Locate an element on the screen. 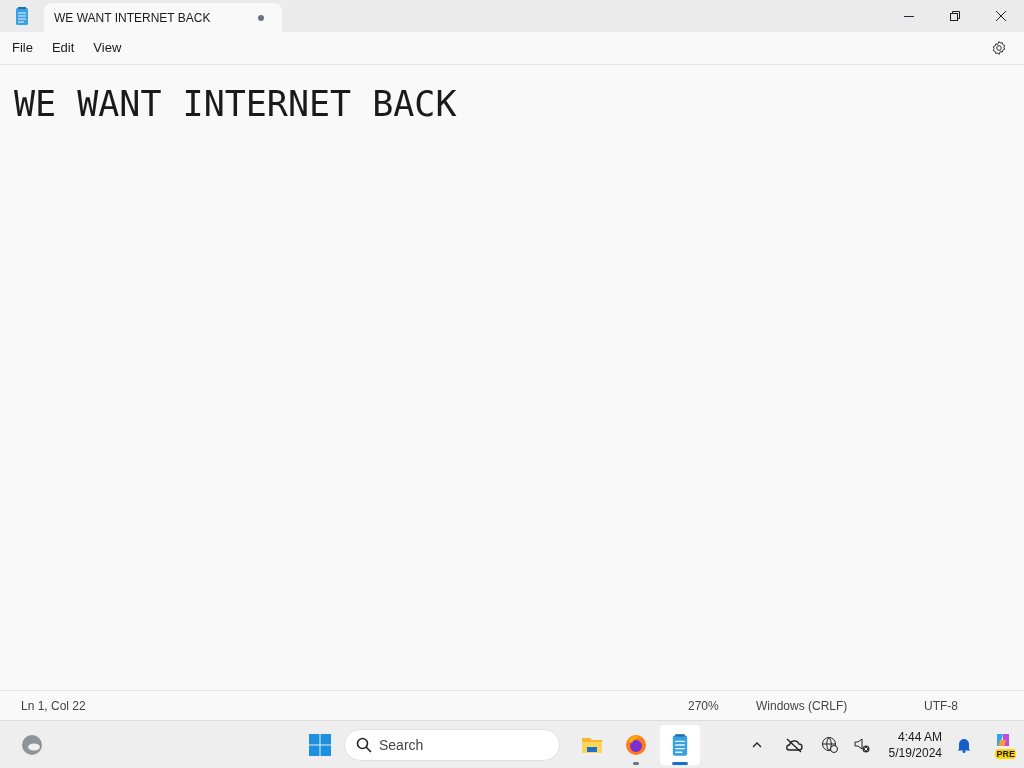  globe-icon is located at coordinates (829, 744).